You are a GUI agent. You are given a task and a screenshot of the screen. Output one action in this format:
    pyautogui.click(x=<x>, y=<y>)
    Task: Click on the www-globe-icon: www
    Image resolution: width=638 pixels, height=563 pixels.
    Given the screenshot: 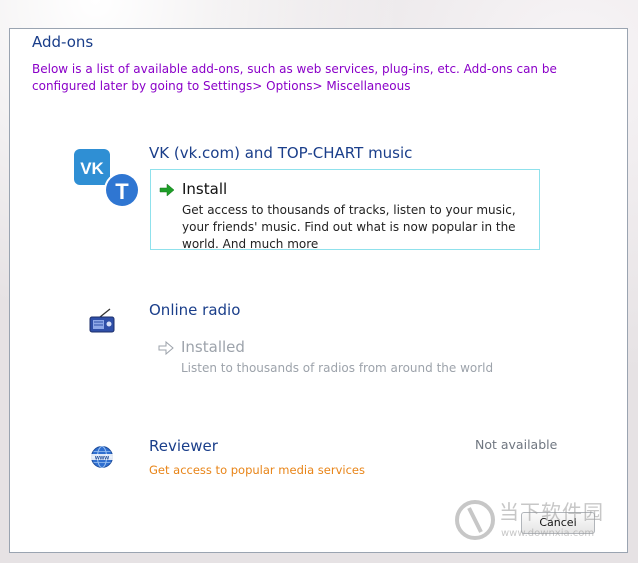 What is the action you would take?
    pyautogui.click(x=102, y=457)
    